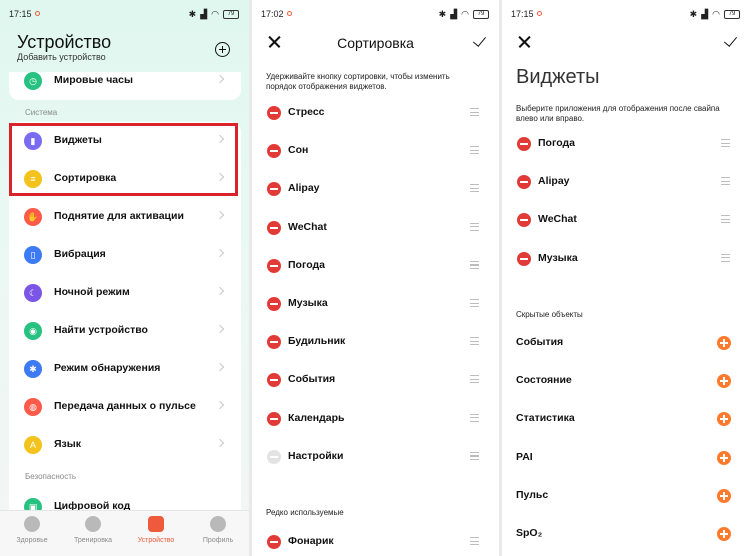 The height and width of the screenshot is (556, 750). What do you see at coordinates (375, 113) in the screenshot?
I see `widget-row: Стресс` at bounding box center [375, 113].